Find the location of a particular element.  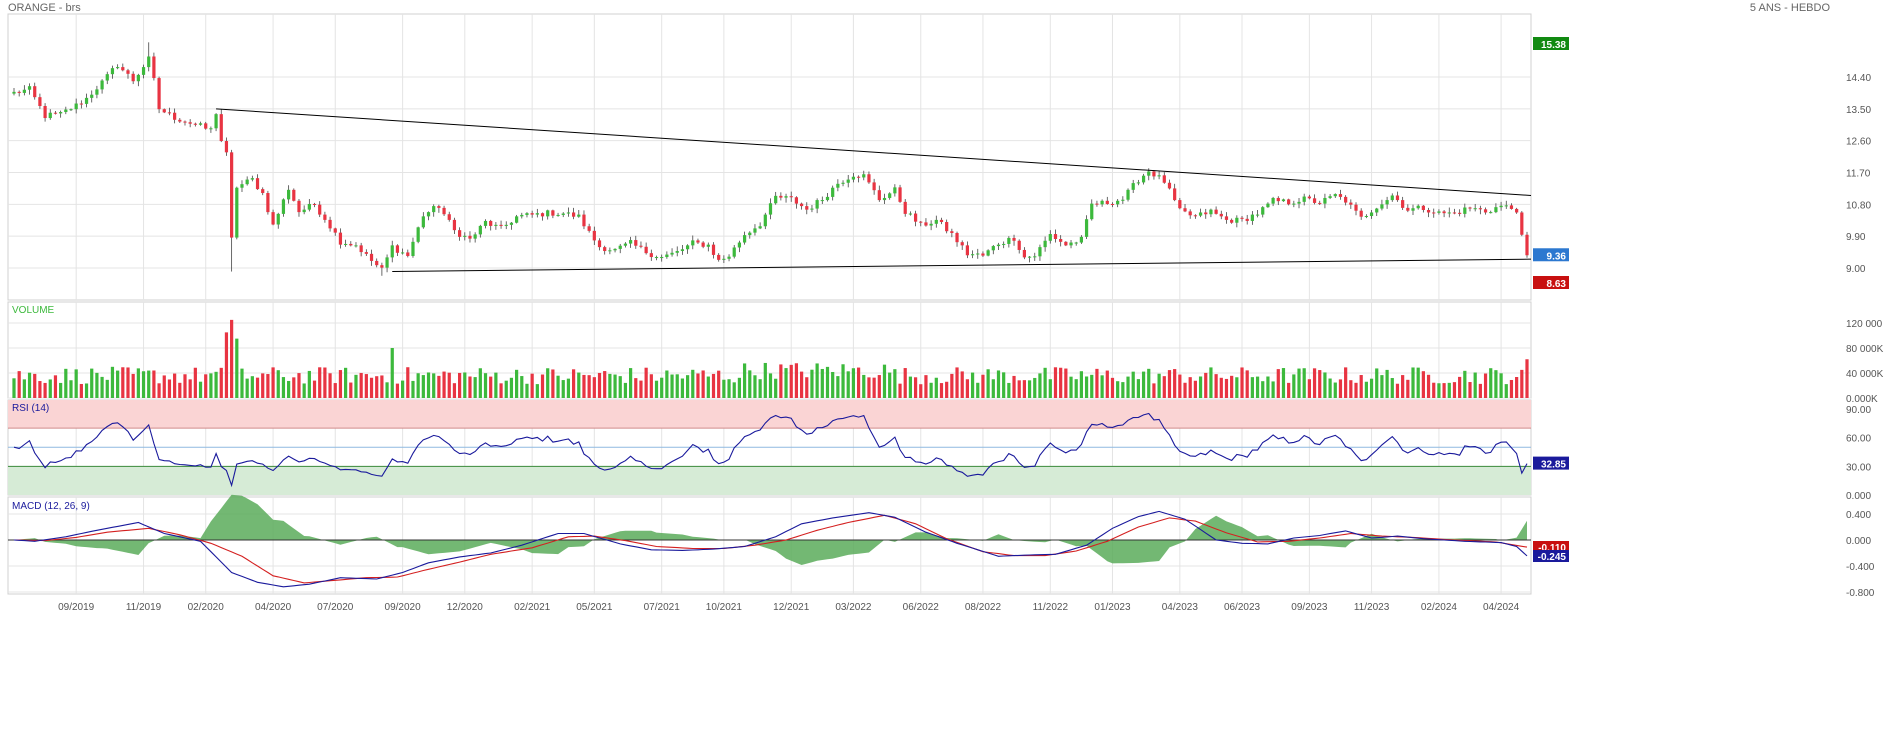

x-tick-label: 09/2019 is located at coordinates (76, 607).